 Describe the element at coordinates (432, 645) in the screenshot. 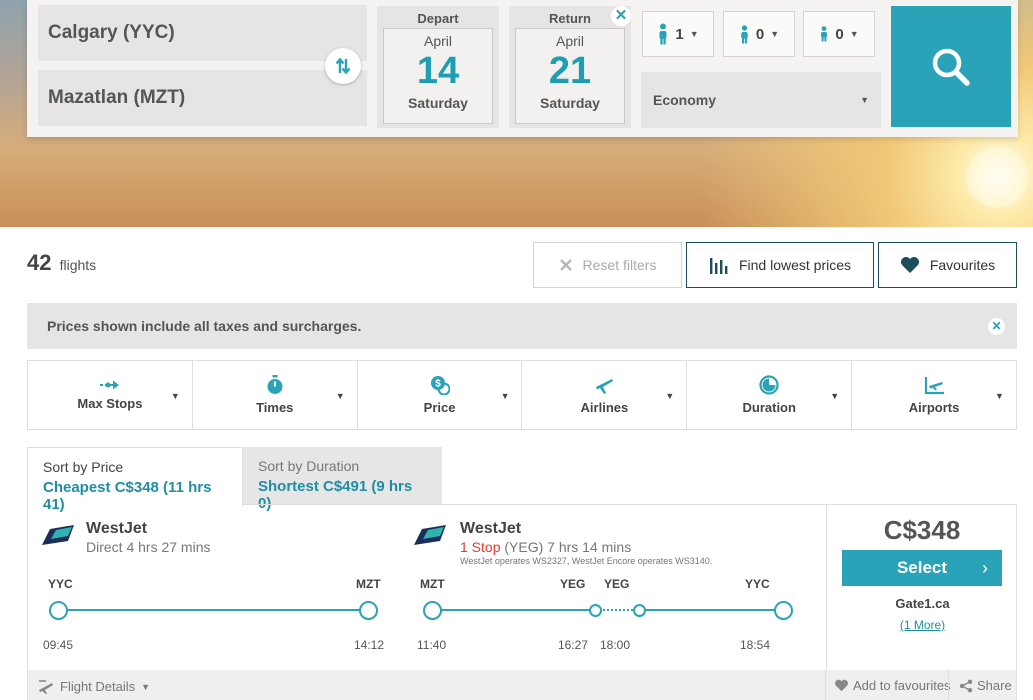

I see `depart-time: 11:40` at that location.